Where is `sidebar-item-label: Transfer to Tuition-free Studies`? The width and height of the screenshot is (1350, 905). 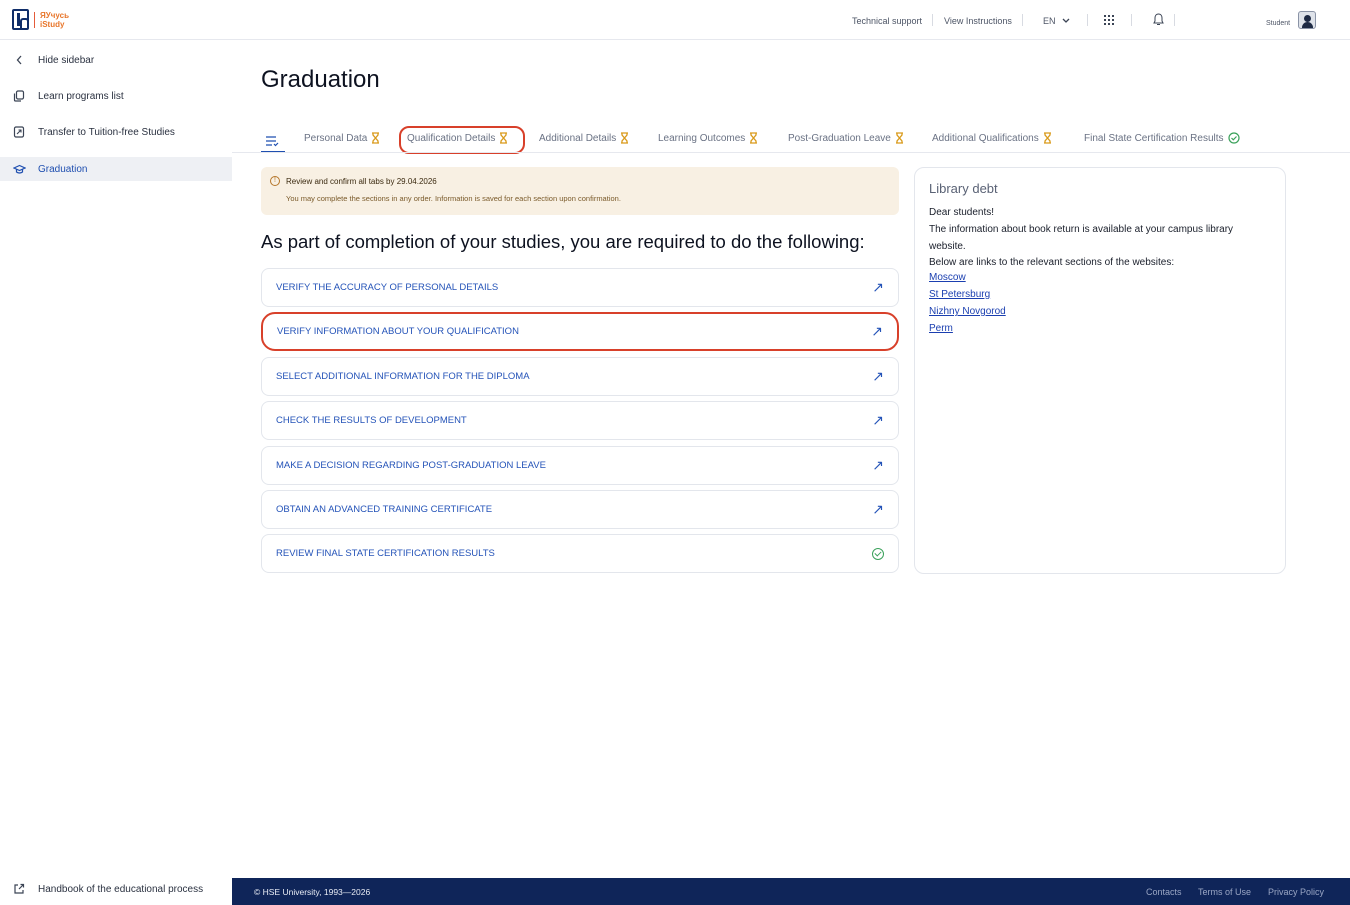 sidebar-item-label: Transfer to Tuition-free Studies is located at coordinates (106, 132).